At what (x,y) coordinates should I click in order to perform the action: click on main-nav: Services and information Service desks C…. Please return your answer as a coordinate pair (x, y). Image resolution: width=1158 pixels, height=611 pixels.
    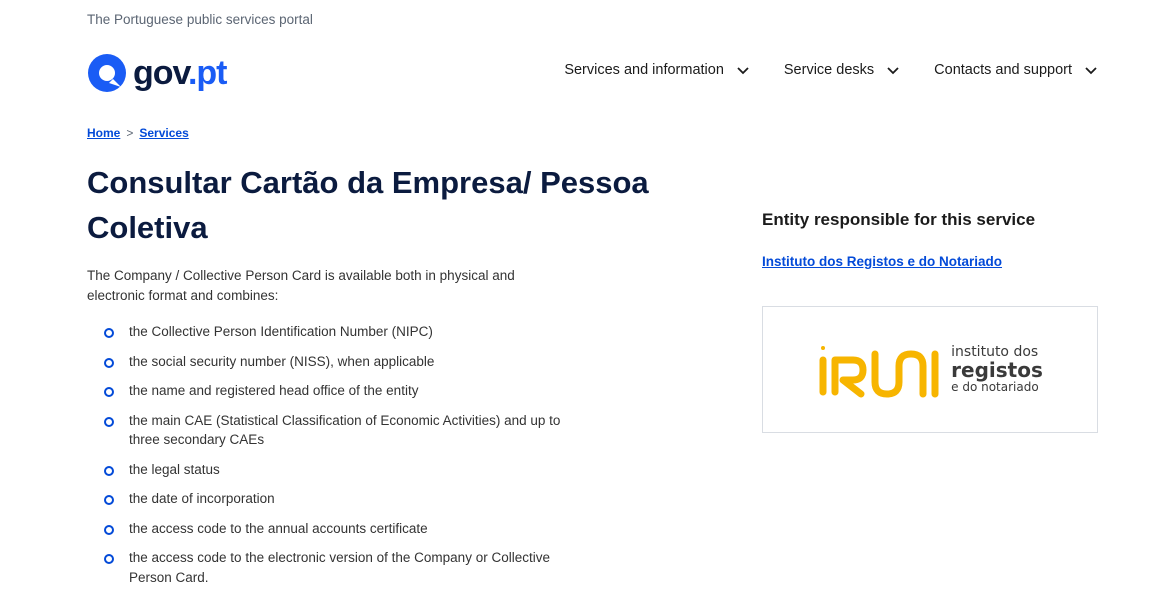
    Looking at the image, I should click on (831, 70).